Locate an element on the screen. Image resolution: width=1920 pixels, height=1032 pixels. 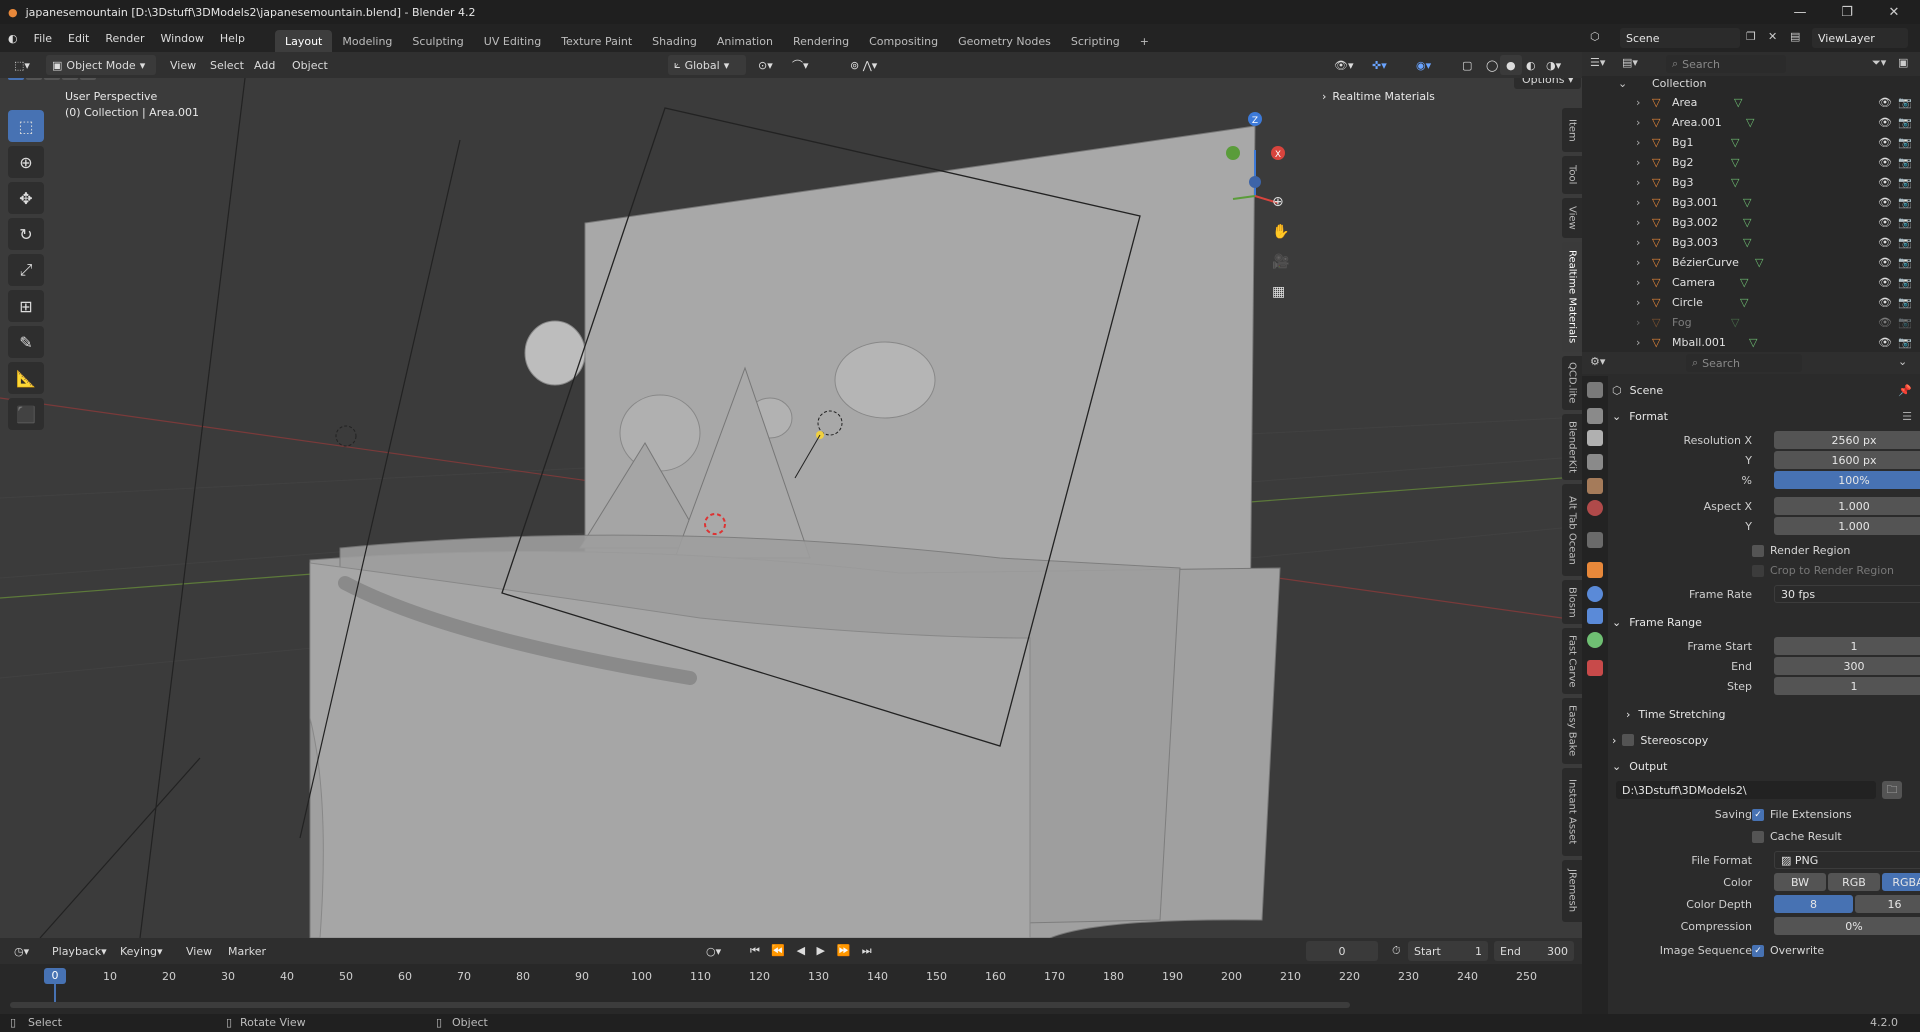
menu-help: Help is located at coordinates (232, 38).